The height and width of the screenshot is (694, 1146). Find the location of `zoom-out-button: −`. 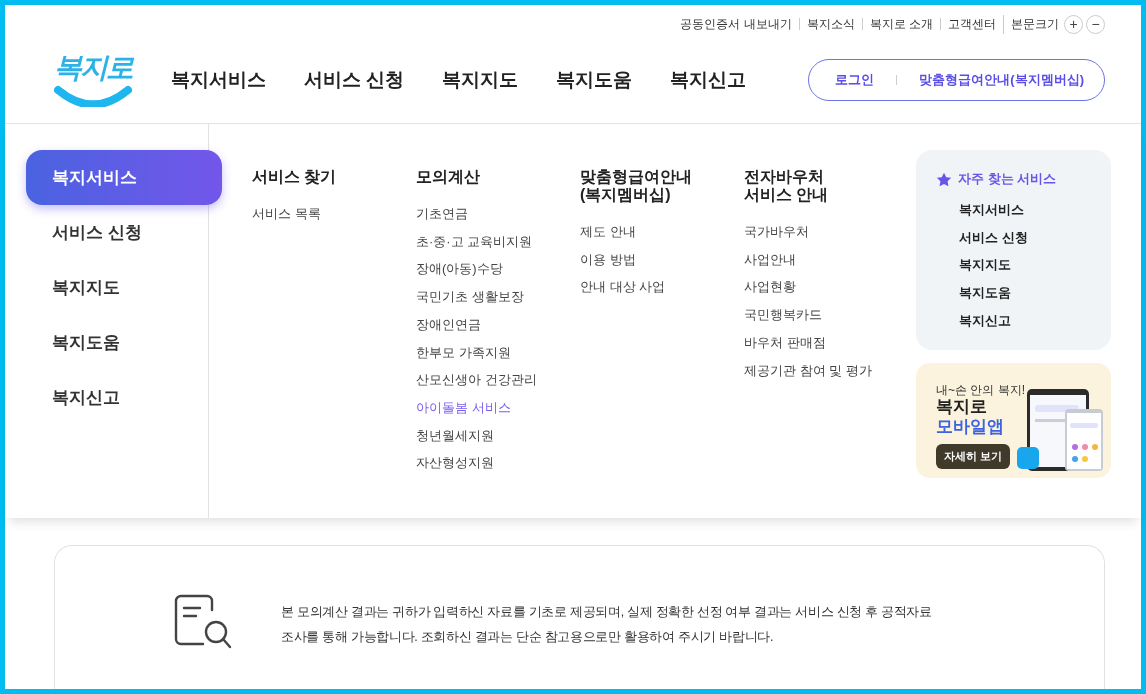

zoom-out-button: − is located at coordinates (1095, 24).